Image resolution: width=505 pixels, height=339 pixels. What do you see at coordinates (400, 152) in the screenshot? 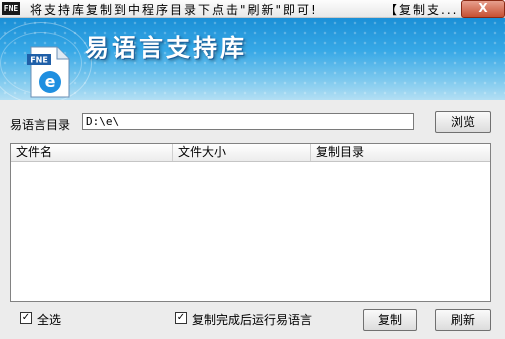
I see `column-header-copy-dir: 复制目录` at bounding box center [400, 152].